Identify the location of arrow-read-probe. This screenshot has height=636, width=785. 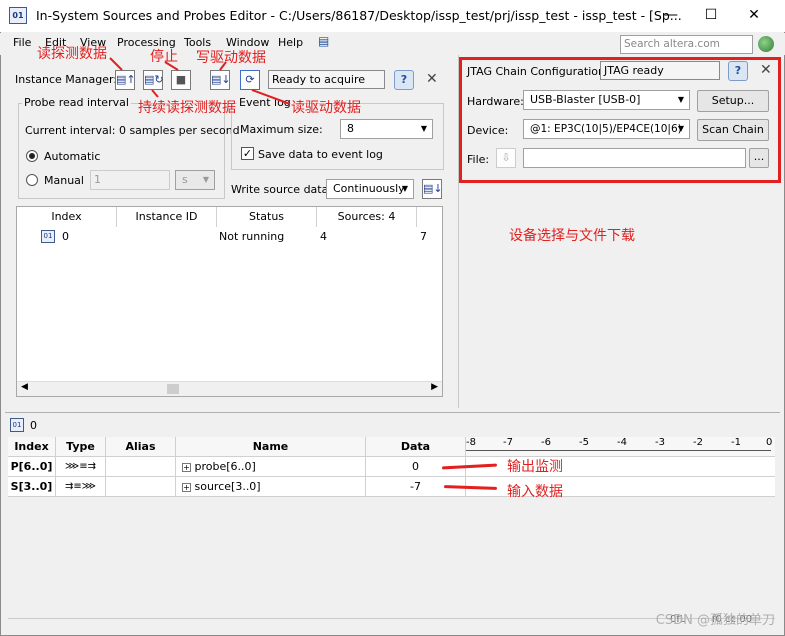
(116, 64).